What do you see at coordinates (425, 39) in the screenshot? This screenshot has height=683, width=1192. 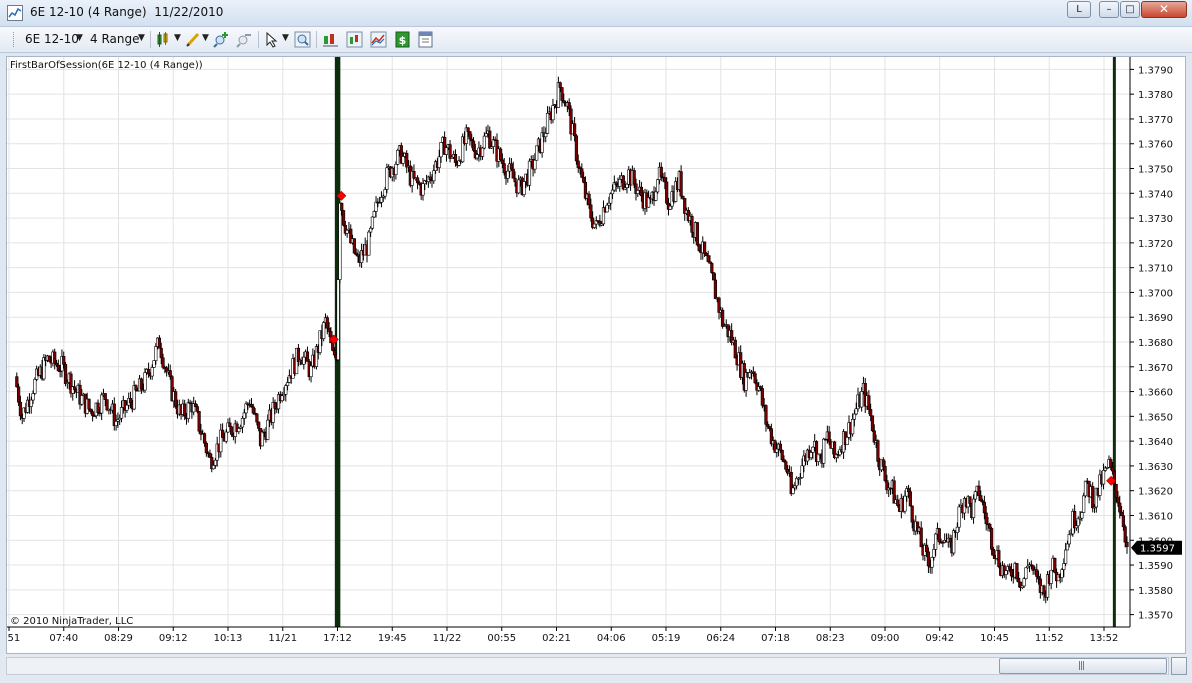 I see `properties-icon` at bounding box center [425, 39].